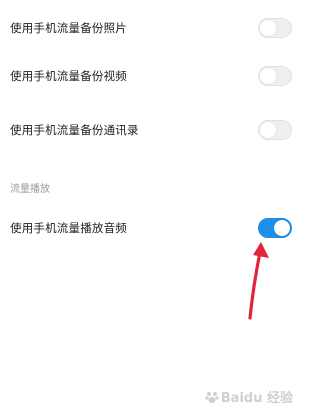 The image size is (320, 416). What do you see at coordinates (258, 281) in the screenshot?
I see `red-arrow-pointing-up-icon` at bounding box center [258, 281].